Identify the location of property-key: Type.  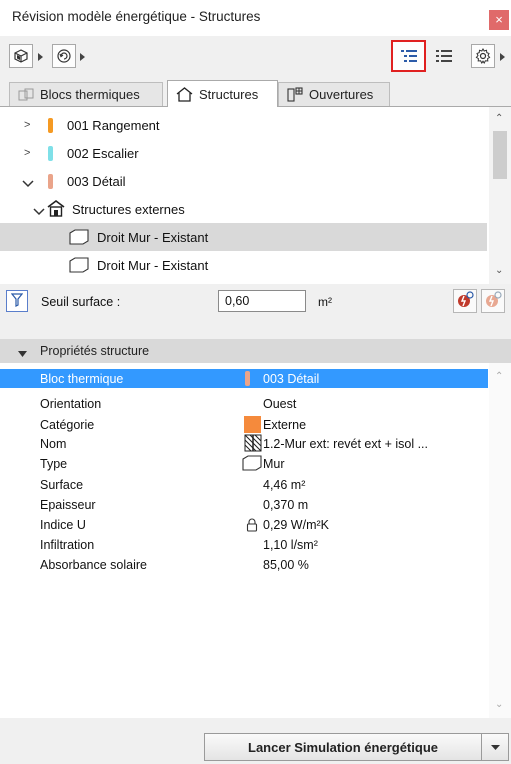
(54, 463).